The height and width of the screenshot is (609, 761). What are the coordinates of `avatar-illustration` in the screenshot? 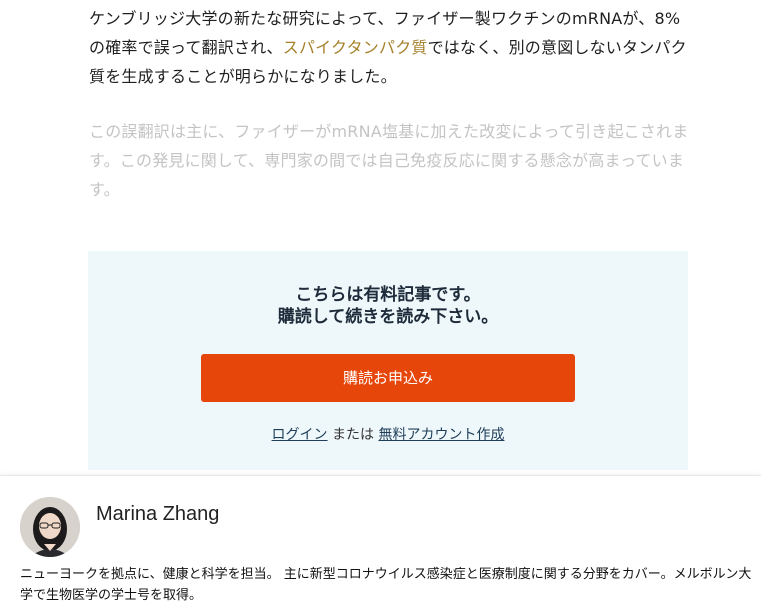 It's located at (50, 527).